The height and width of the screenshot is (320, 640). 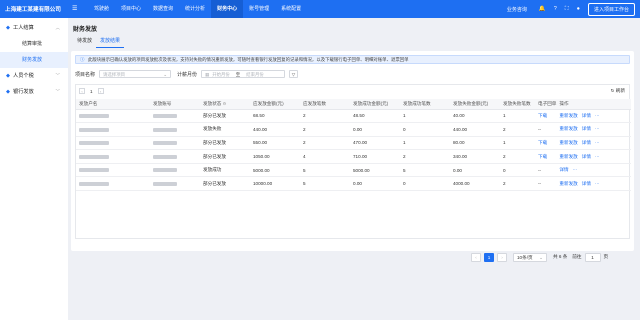 I want to click on nav-project-center: 项目中心, so click(x=131, y=9).